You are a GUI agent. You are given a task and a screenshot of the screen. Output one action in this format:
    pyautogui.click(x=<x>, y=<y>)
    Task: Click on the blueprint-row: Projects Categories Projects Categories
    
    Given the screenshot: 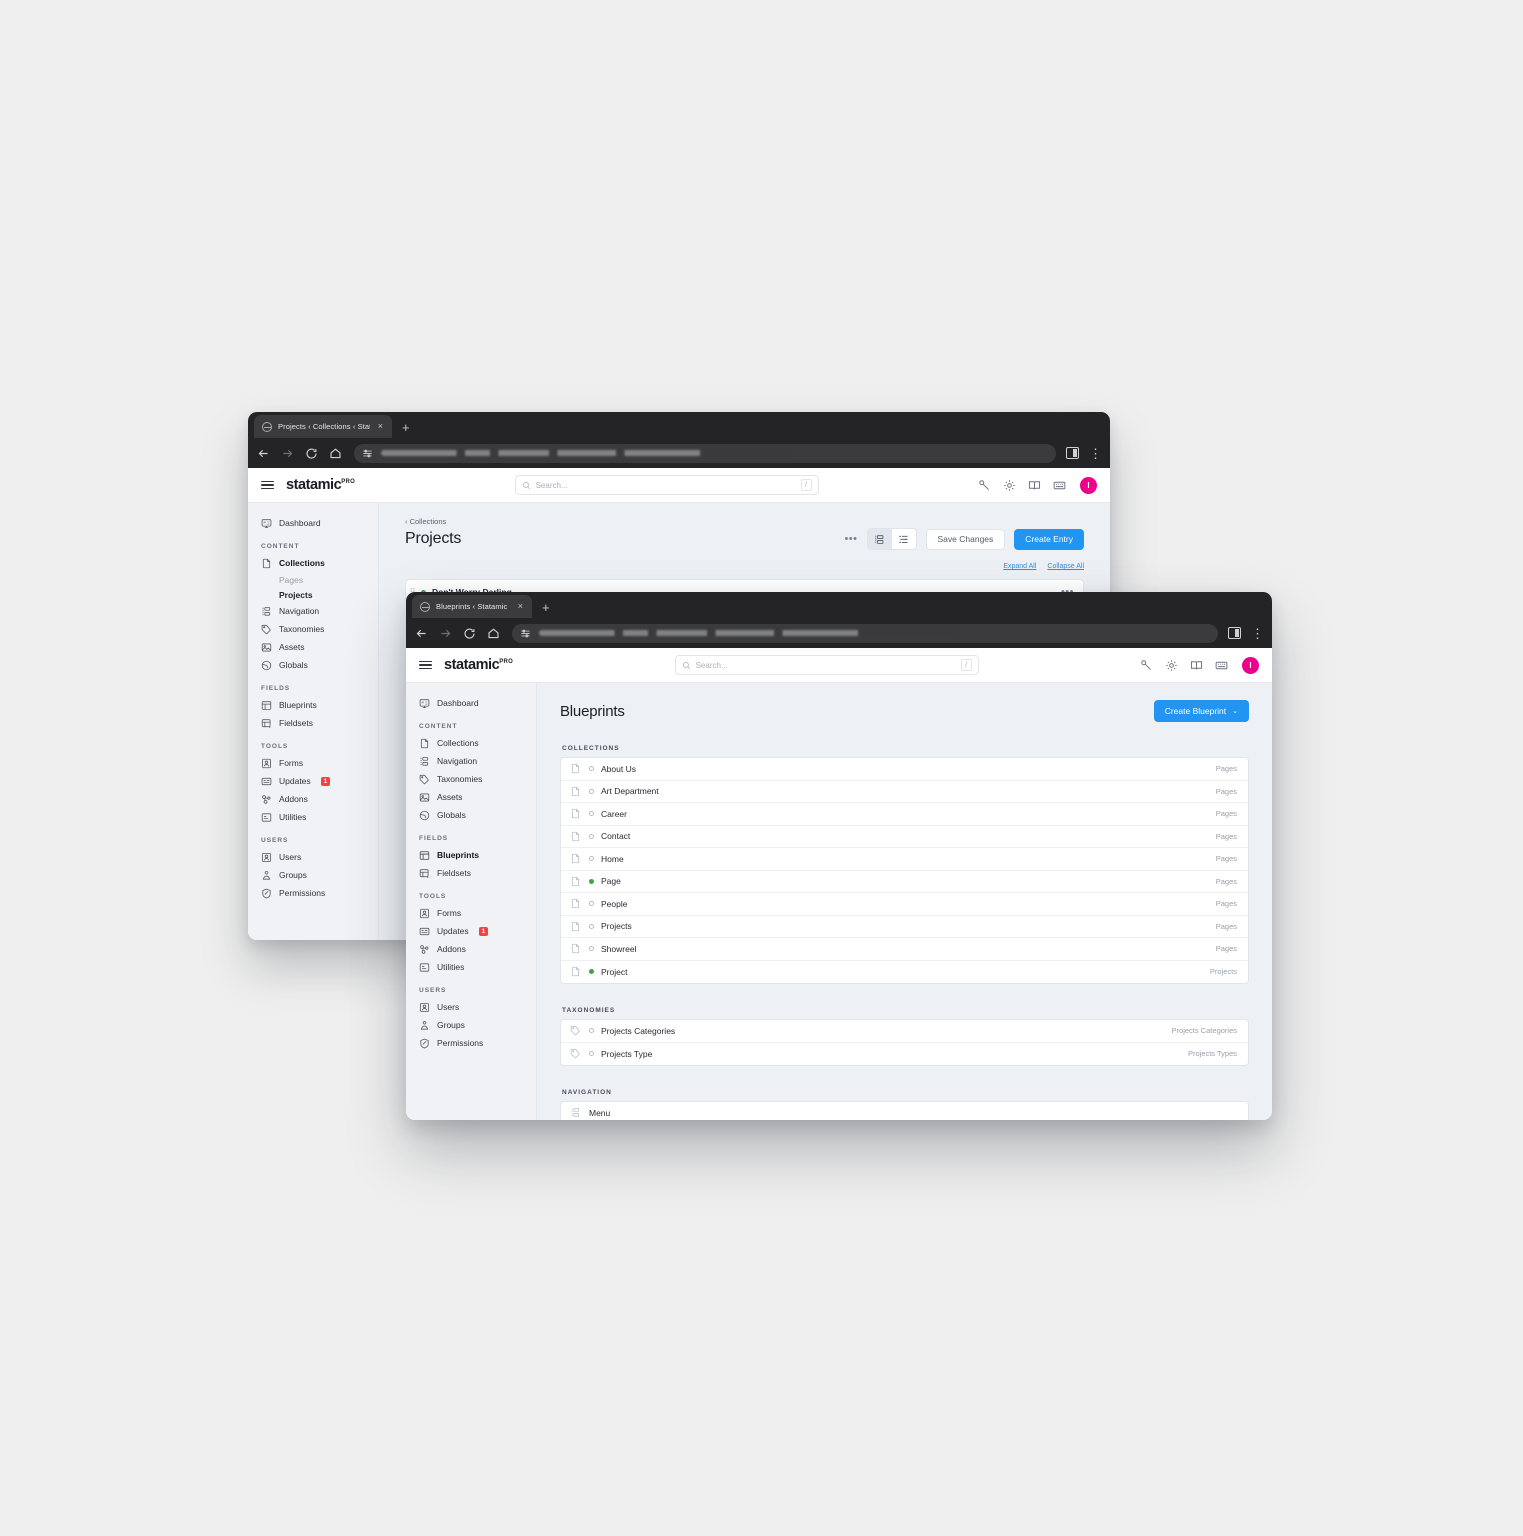 What is the action you would take?
    pyautogui.click(x=904, y=1031)
    